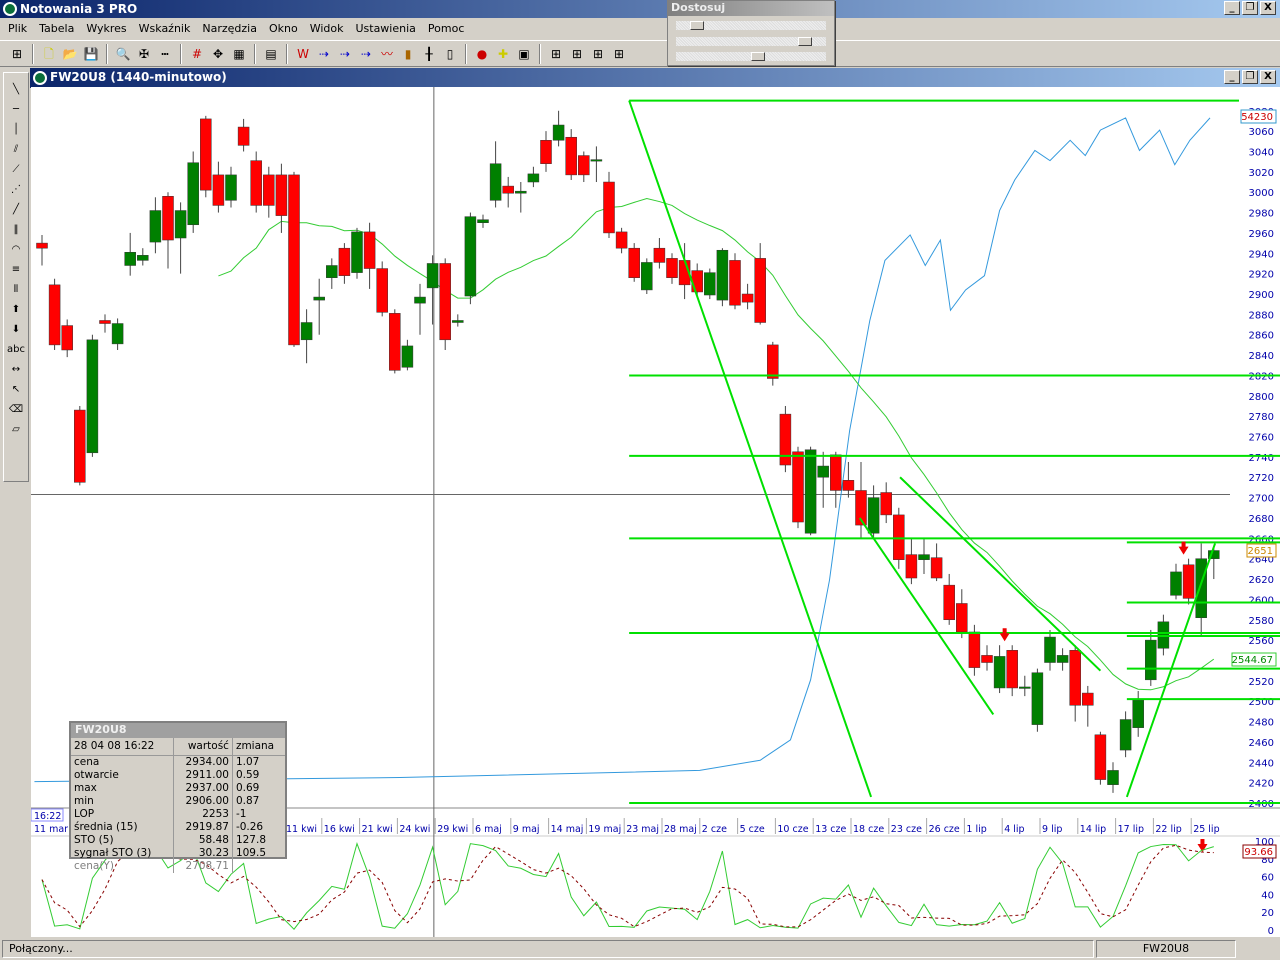  Describe the element at coordinates (17, 28) in the screenshot. I see `menu-0: Plik` at that location.